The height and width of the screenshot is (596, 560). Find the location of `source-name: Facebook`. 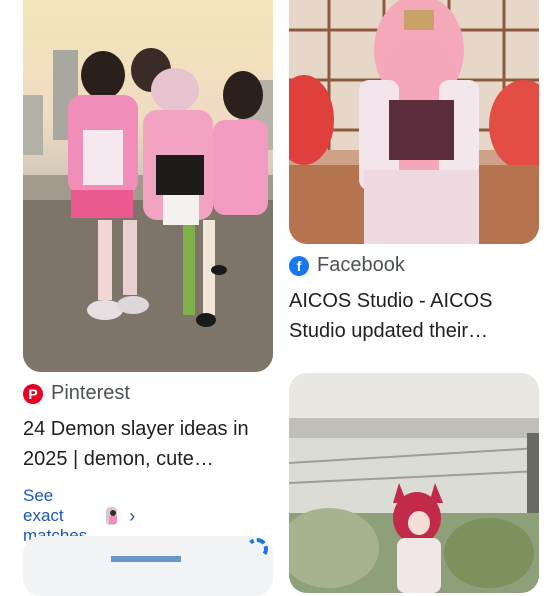

source-name: Facebook is located at coordinates (361, 265).